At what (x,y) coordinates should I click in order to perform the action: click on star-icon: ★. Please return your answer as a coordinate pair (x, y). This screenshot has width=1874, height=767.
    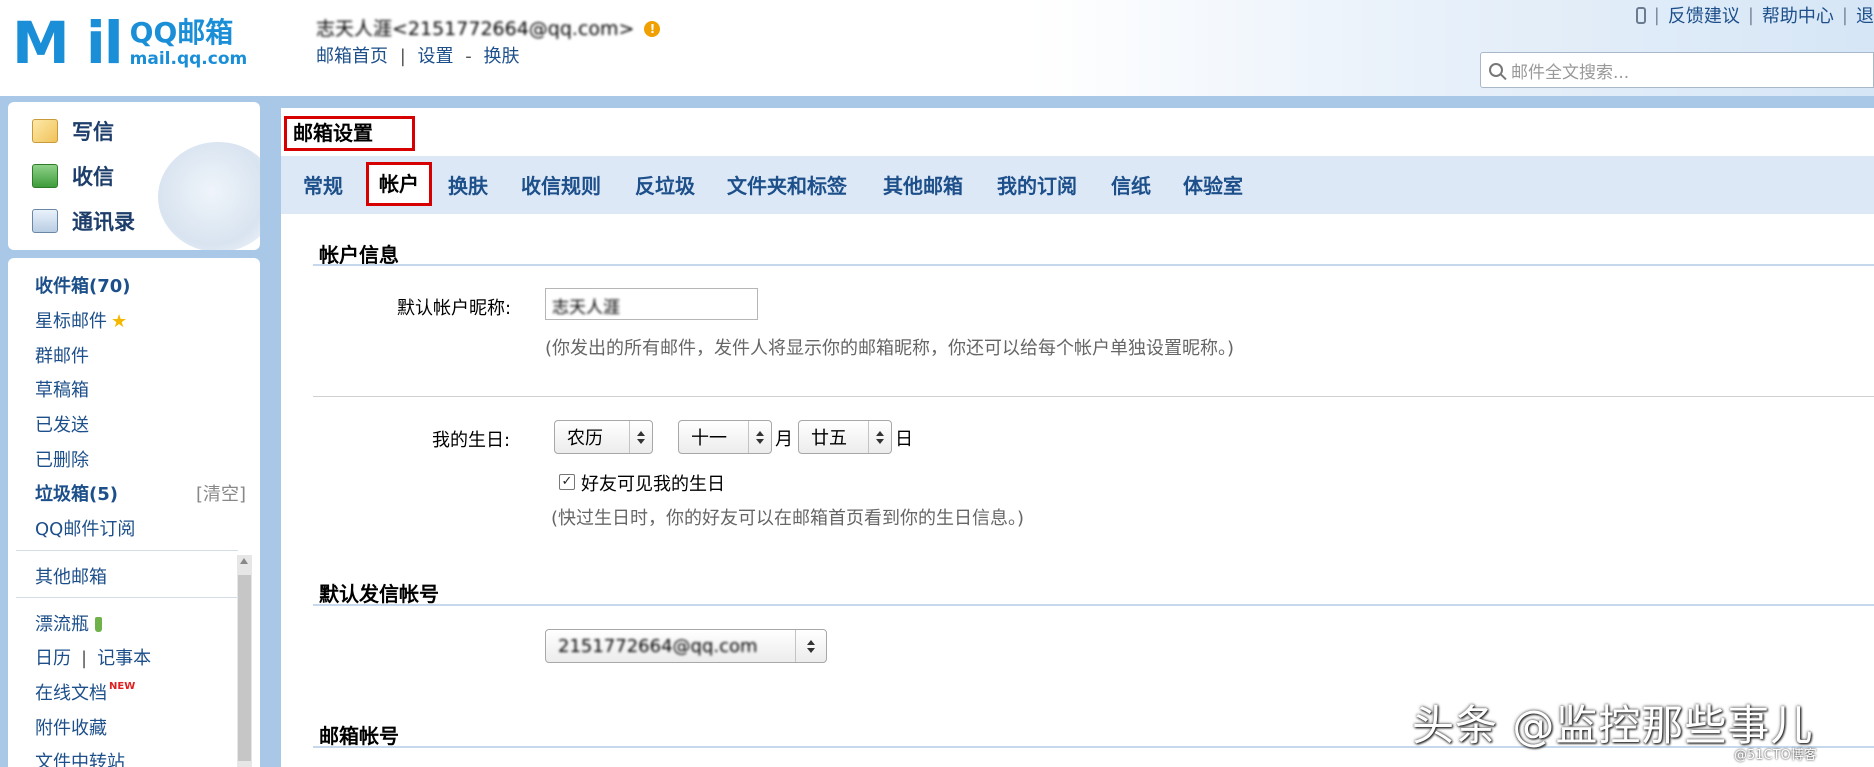
    Looking at the image, I should click on (119, 321).